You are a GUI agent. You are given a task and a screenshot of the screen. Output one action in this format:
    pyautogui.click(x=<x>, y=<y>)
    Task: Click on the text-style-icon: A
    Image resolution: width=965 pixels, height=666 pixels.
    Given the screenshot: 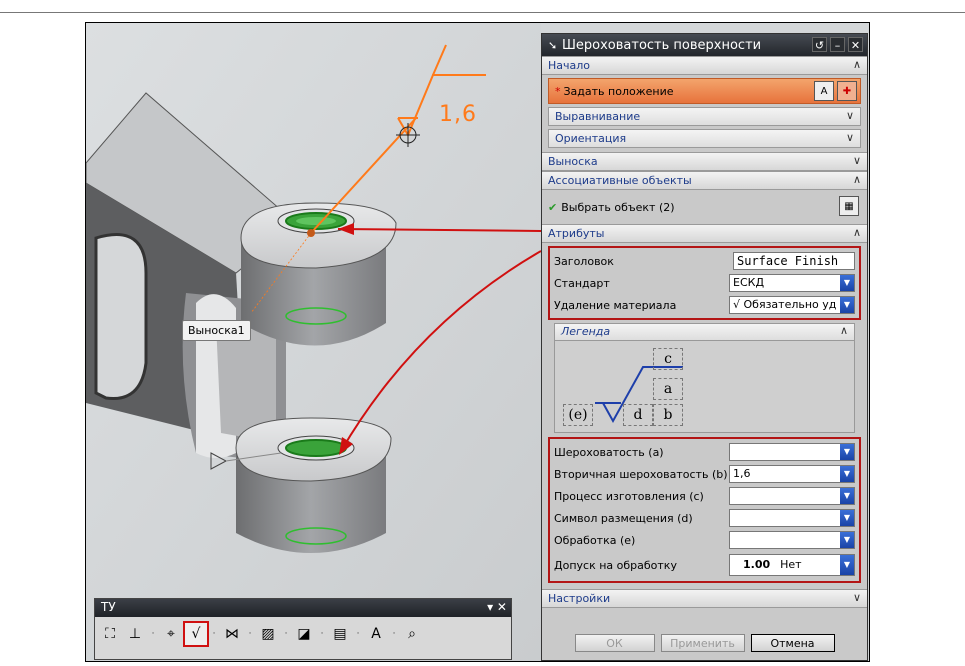 What is the action you would take?
    pyautogui.click(x=376, y=634)
    